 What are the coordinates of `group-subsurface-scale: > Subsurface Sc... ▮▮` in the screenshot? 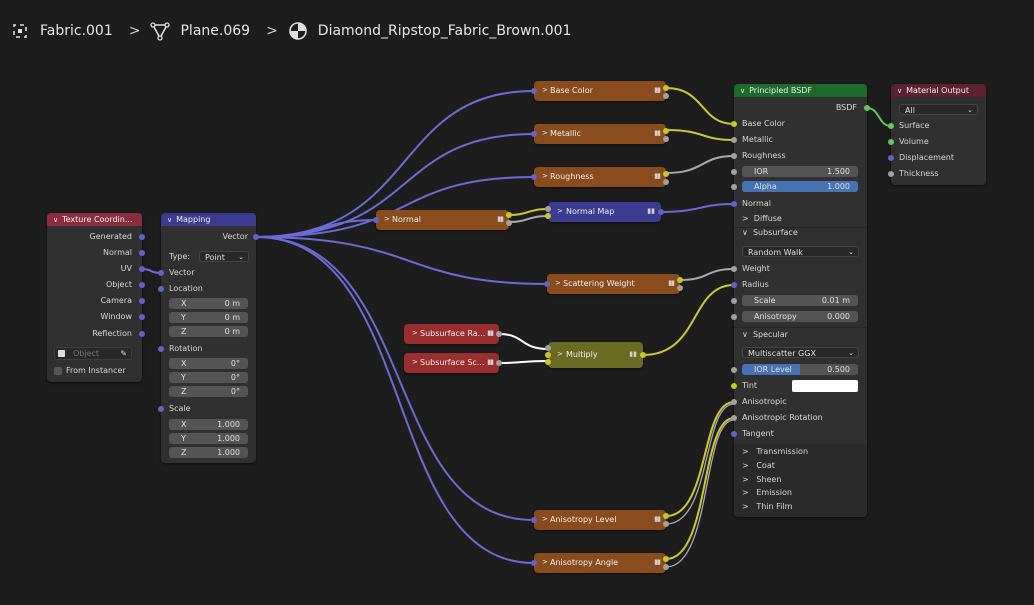 It's located at (453, 363).